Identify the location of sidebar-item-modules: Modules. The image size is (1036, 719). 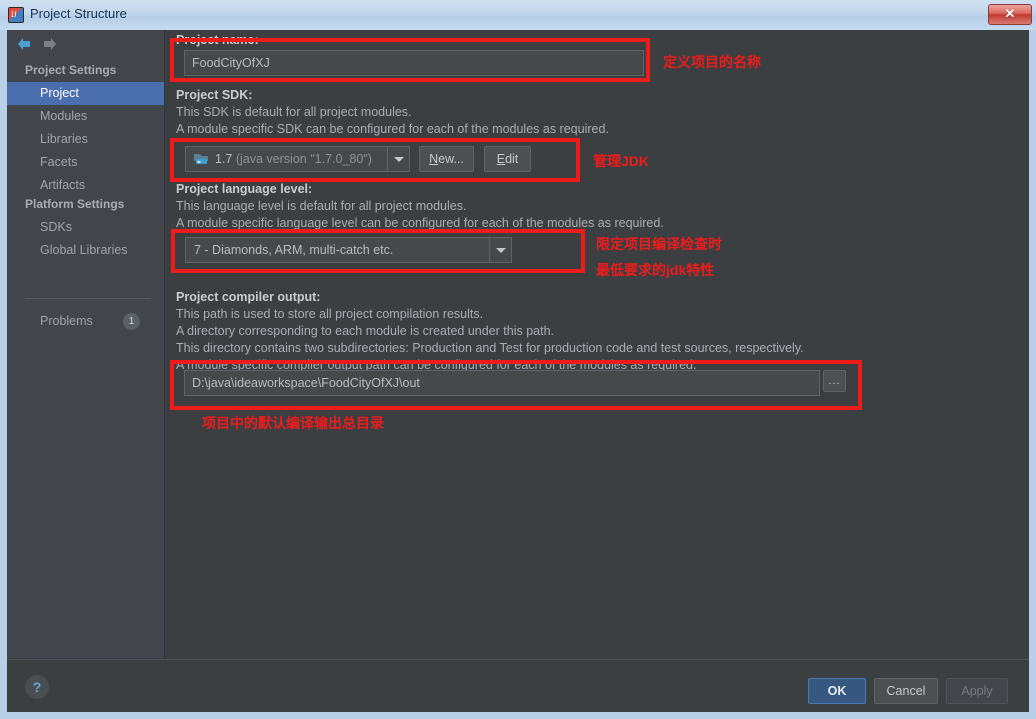
(85, 116).